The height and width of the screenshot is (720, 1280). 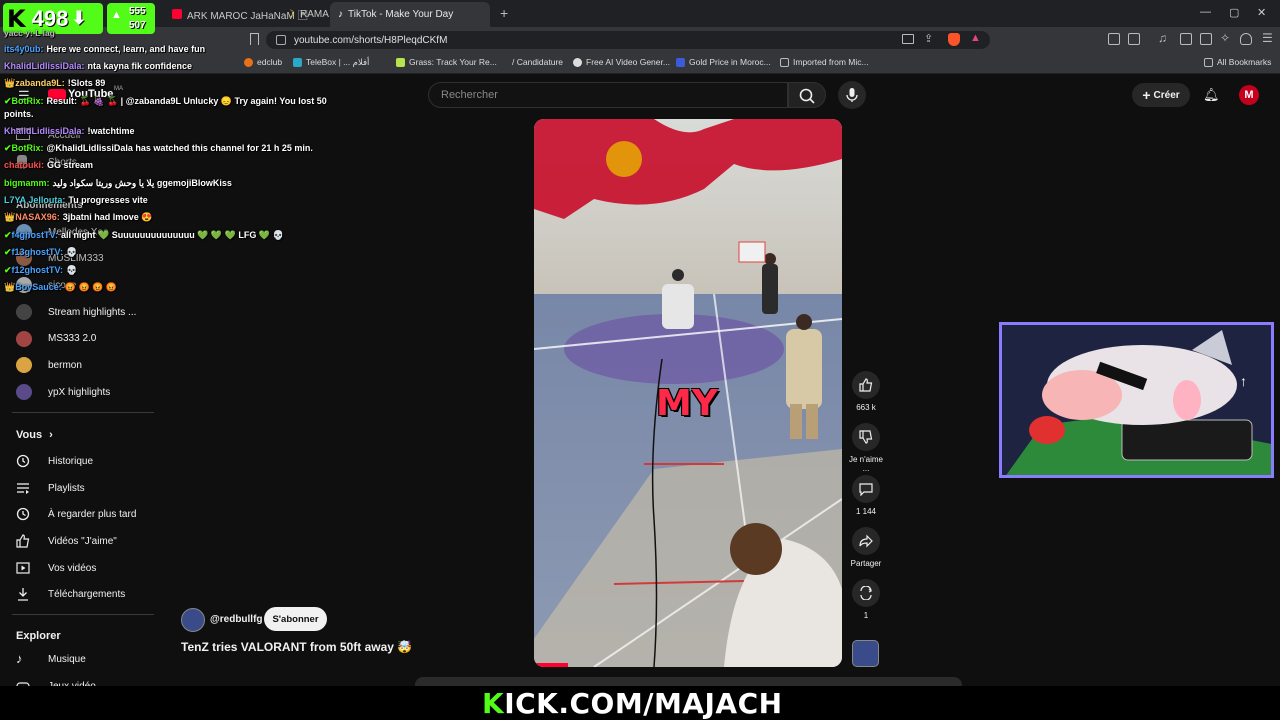 I want to click on like-count: 663 k, so click(x=866, y=407).